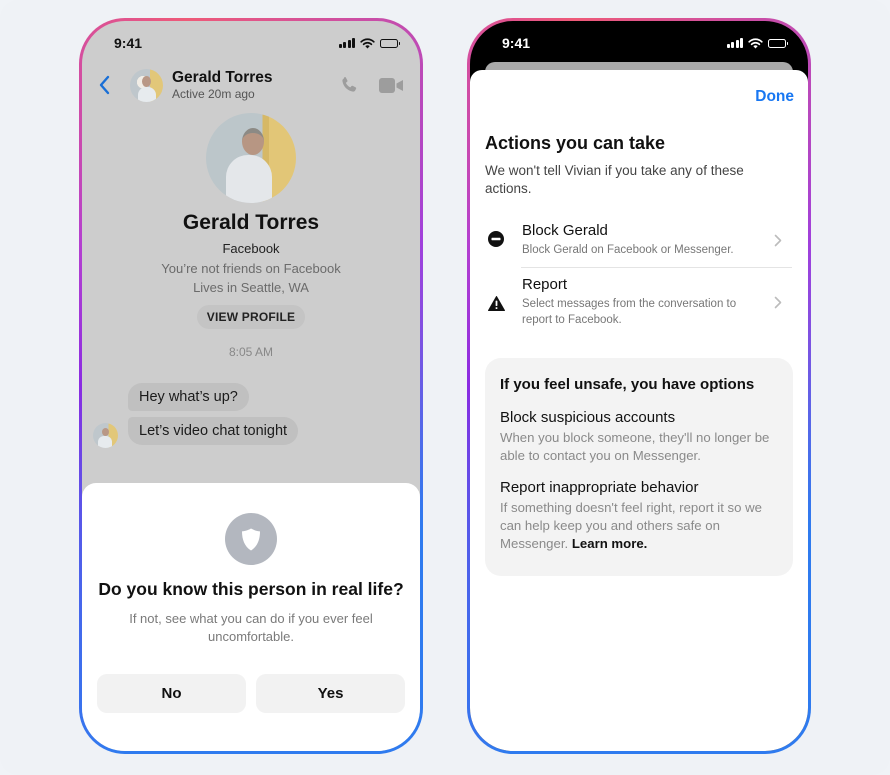 The height and width of the screenshot is (775, 890). Describe the element at coordinates (146, 85) in the screenshot. I see `avatar` at that location.